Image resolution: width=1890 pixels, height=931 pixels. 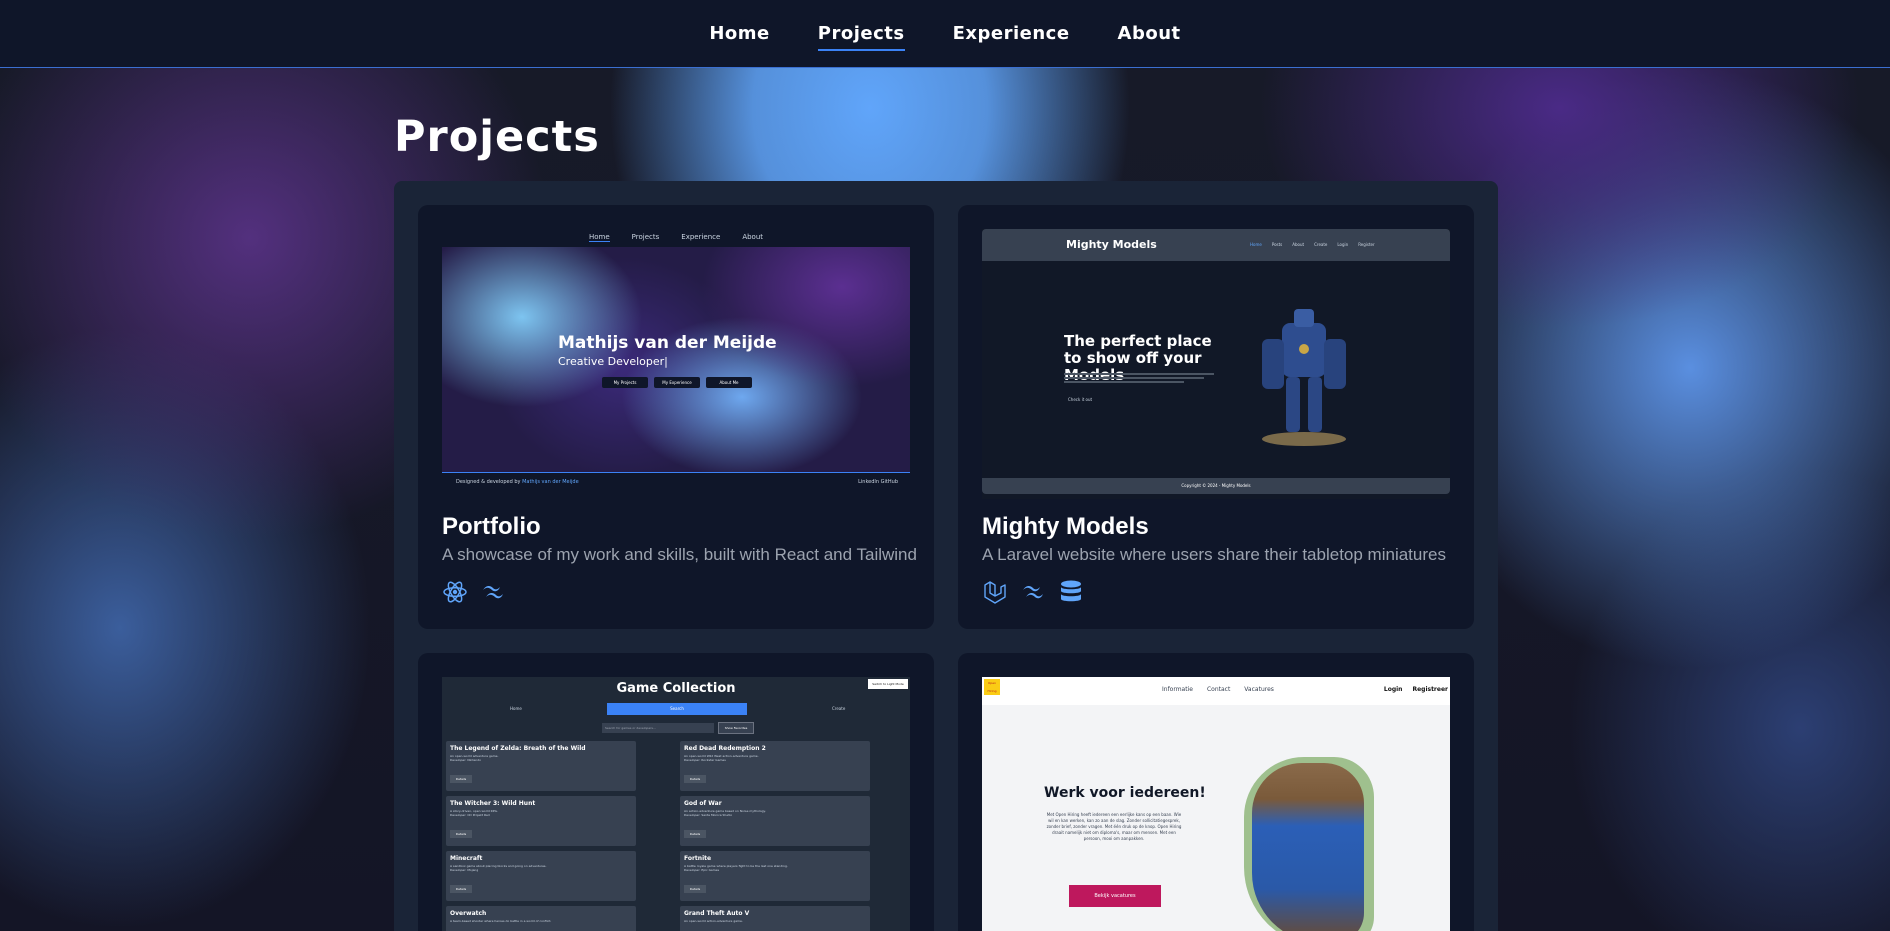 What do you see at coordinates (488, 482) in the screenshot?
I see `preview-footer-text: Designed & developed by` at bounding box center [488, 482].